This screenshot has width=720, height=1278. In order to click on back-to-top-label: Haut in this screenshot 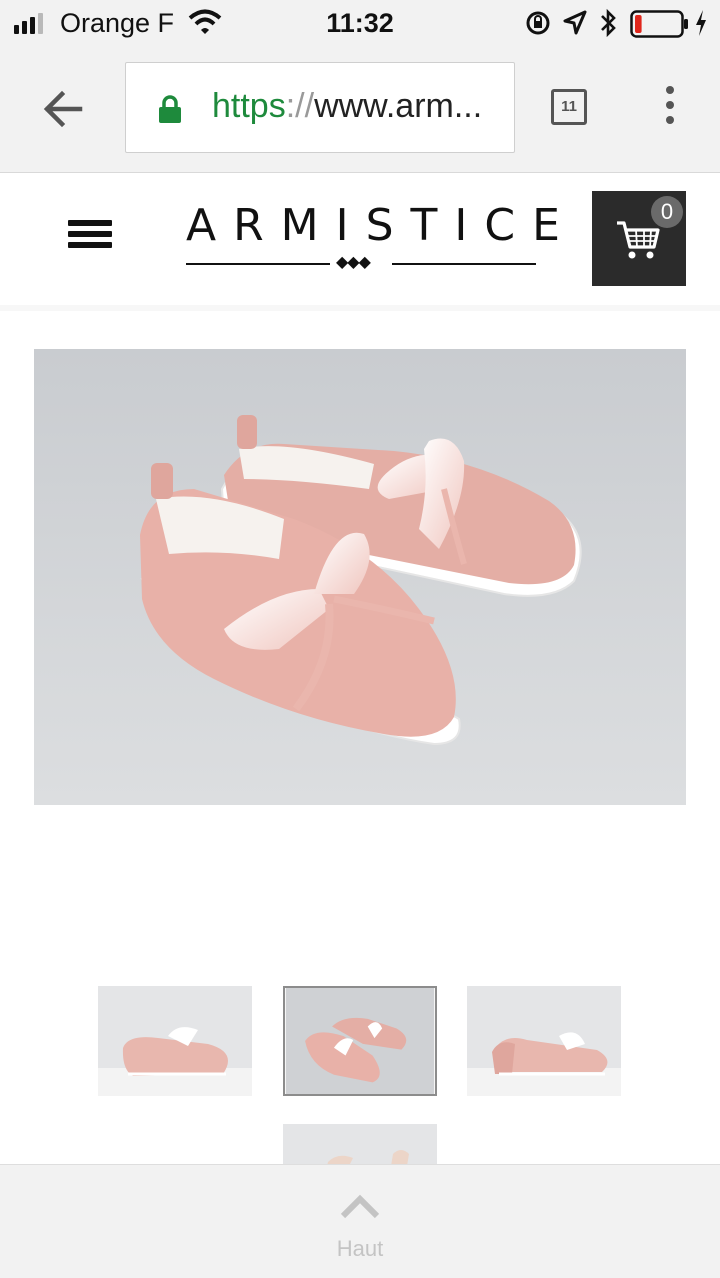, I will do `click(360, 1248)`.